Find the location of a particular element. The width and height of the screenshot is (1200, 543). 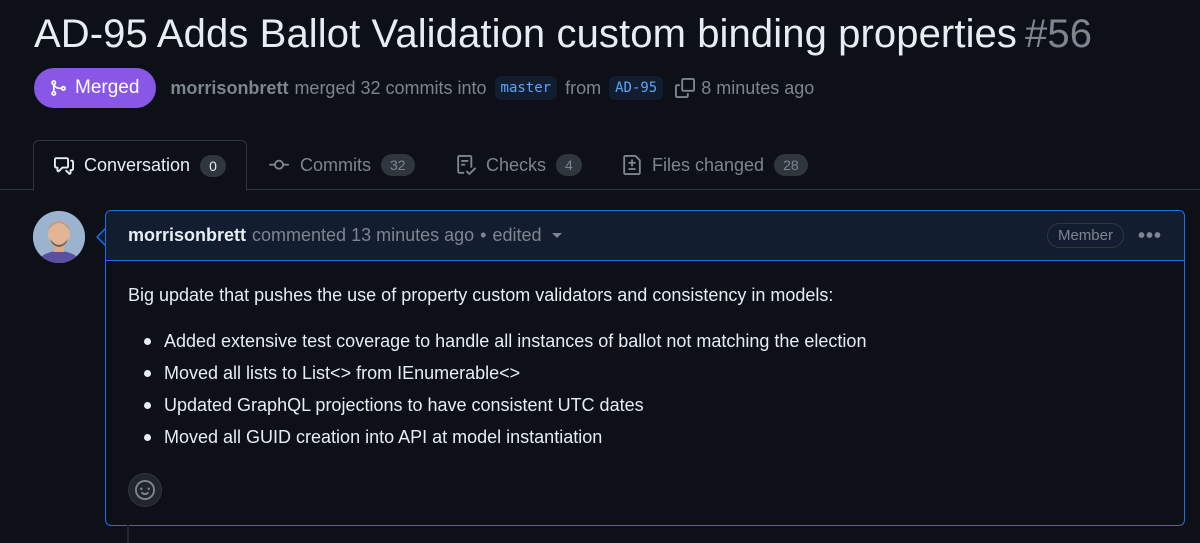

kebab-horizontal-icon: ••• is located at coordinates (1150, 236).